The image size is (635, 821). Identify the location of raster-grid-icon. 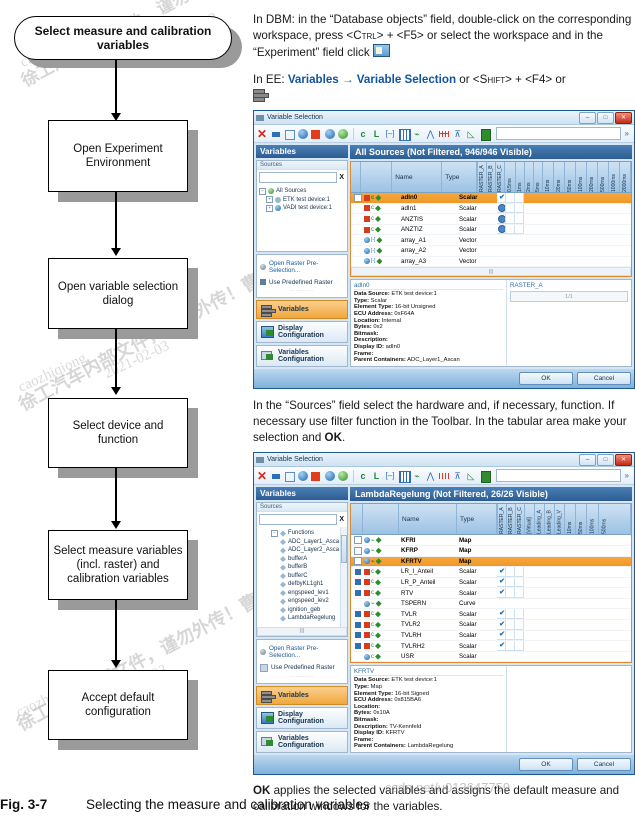
(444, 476).